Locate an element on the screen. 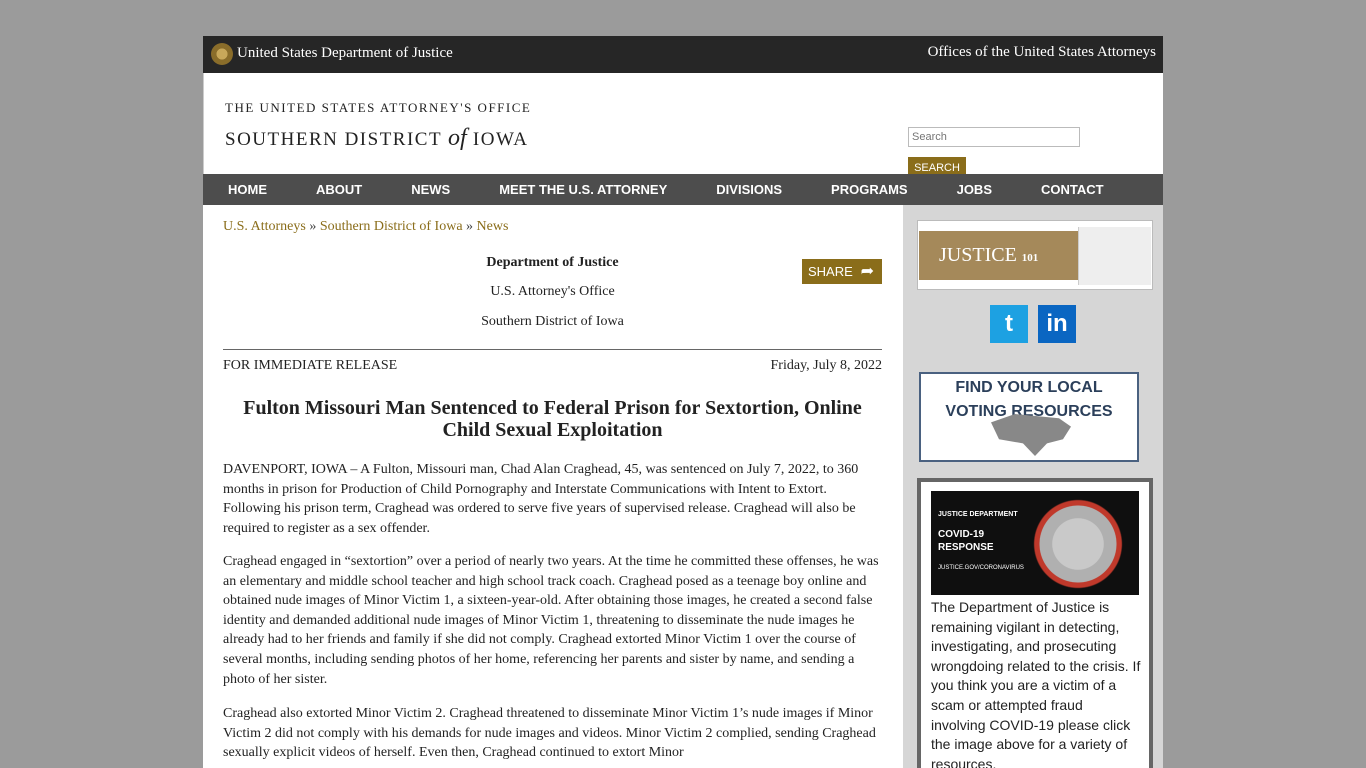 The width and height of the screenshot is (1366, 768). share-label: SHARE is located at coordinates (830, 271).